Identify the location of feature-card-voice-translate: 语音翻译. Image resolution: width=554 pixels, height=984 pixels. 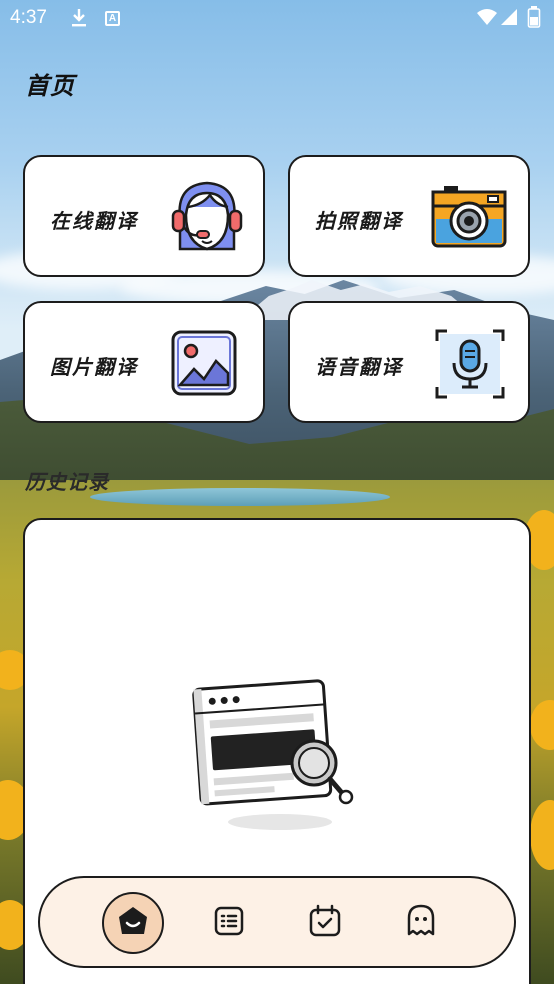
(409, 362).